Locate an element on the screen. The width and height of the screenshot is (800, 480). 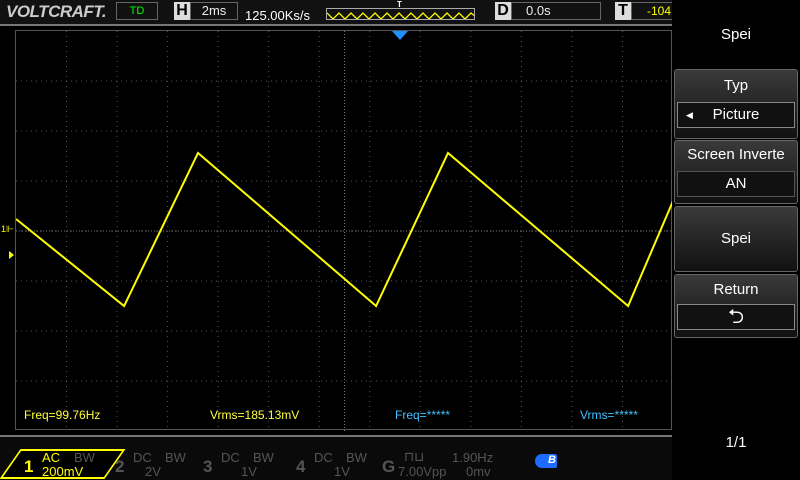
generator-amplitude: 7.00Vpp is located at coordinates (422, 471).